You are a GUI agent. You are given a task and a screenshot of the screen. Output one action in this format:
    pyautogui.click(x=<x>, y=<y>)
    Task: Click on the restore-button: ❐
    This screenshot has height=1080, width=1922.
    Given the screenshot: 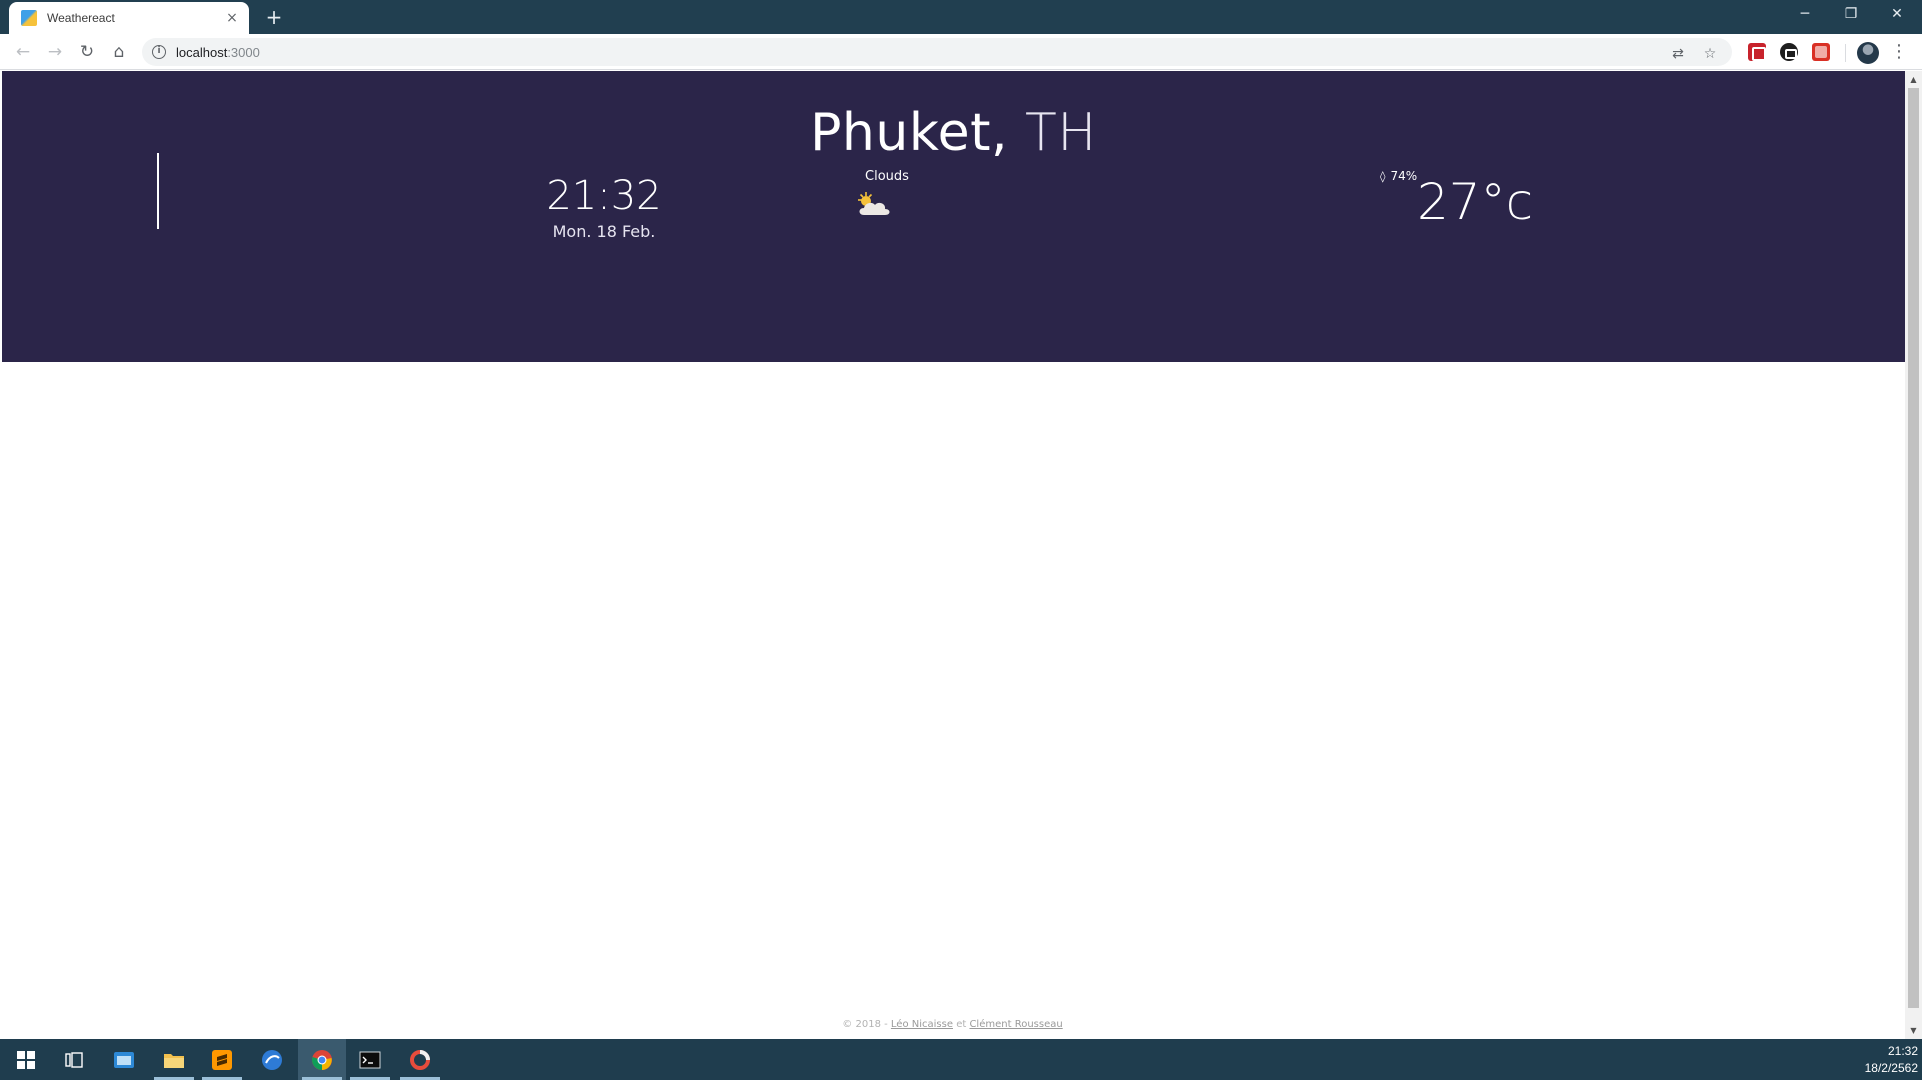 What is the action you would take?
    pyautogui.click(x=1851, y=15)
    